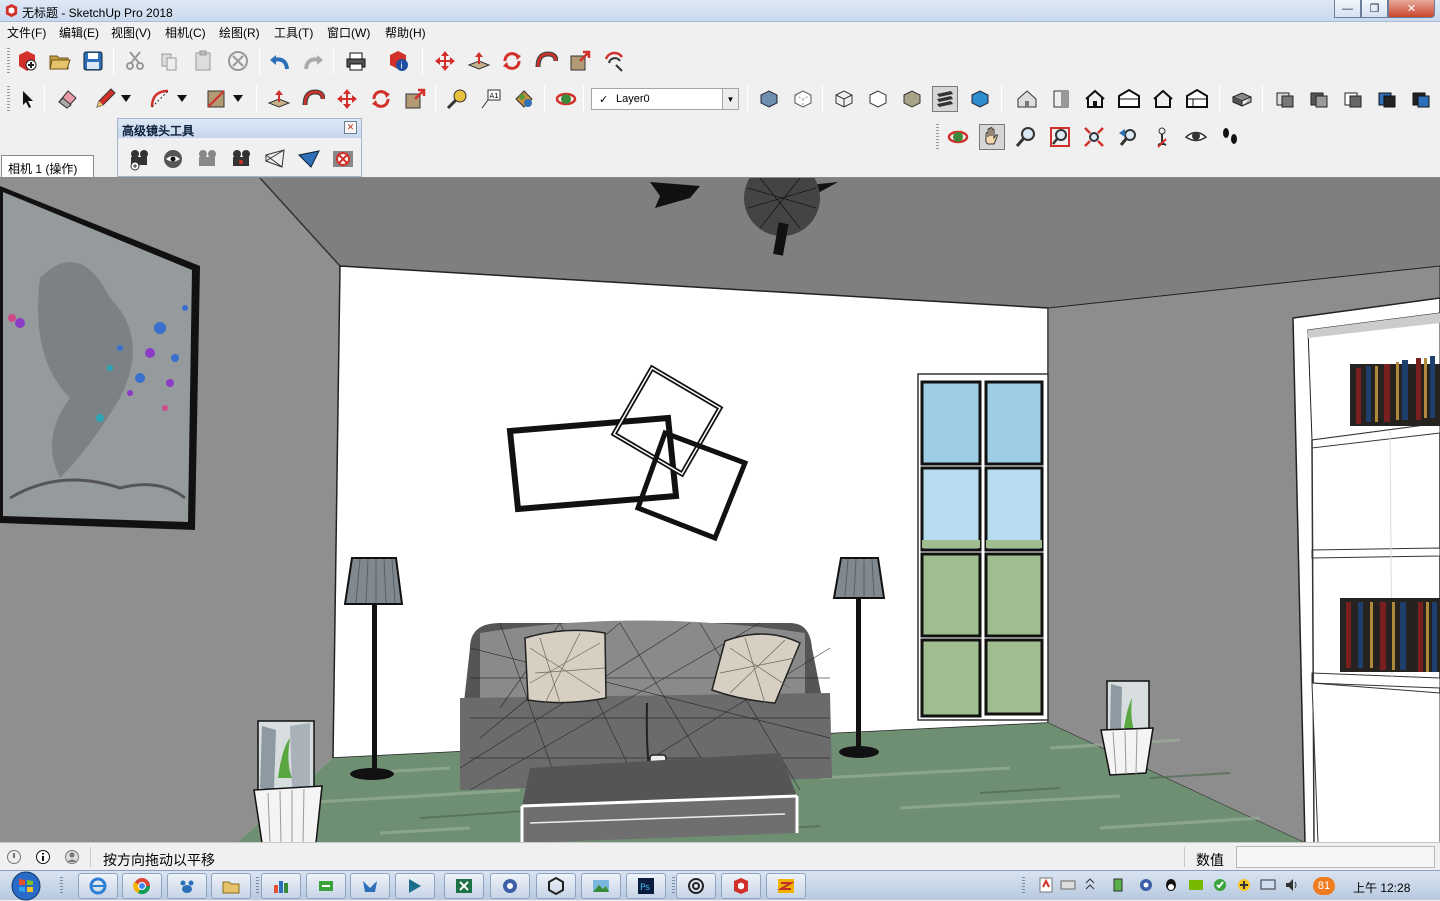  I want to click on text-icon: A1, so click(491, 99).